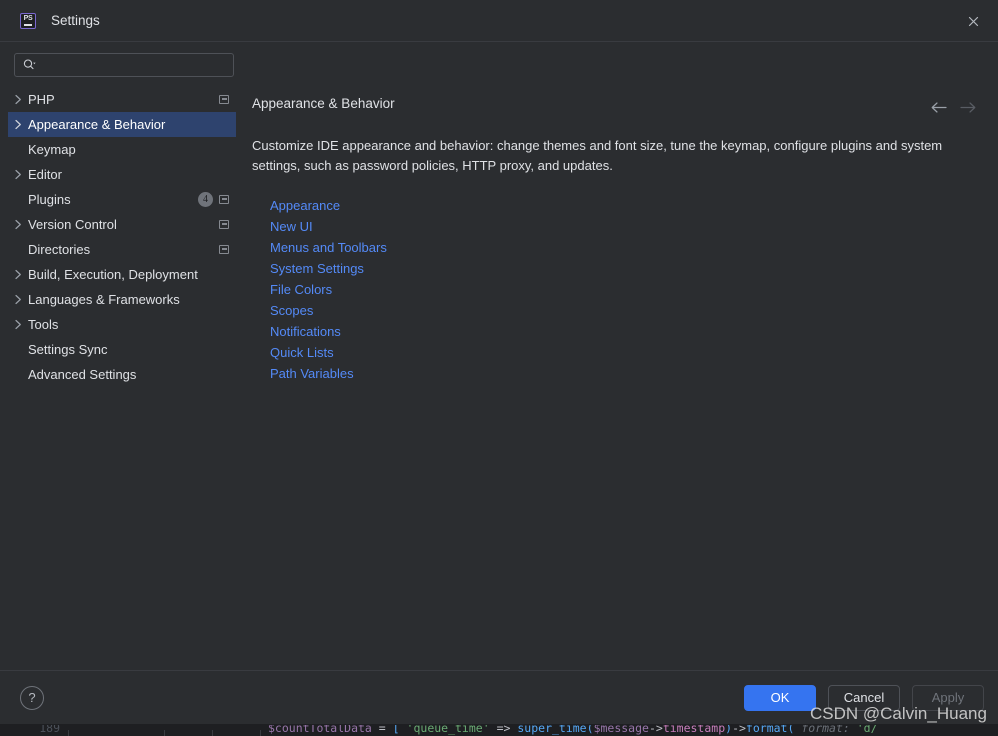 This screenshot has height=736, width=998. Describe the element at coordinates (328, 247) in the screenshot. I see `settings-link-menus-and-toolbars: Menus and Toolbars` at that location.